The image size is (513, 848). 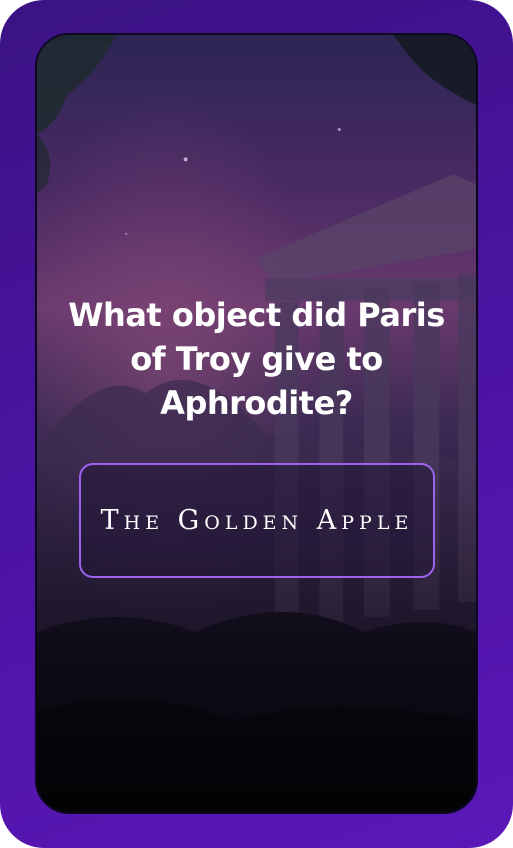 I want to click on answer-button: The Golden Apple, so click(x=257, y=520).